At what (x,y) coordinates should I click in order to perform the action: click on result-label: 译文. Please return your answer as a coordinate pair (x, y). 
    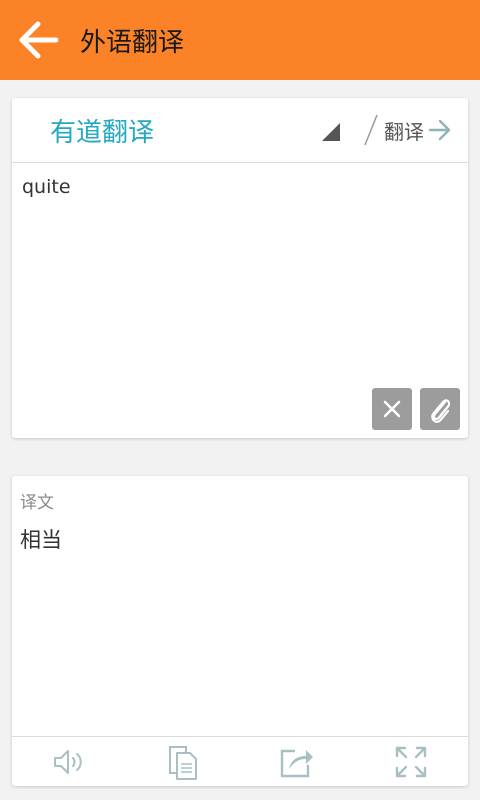
    Looking at the image, I should click on (37, 503).